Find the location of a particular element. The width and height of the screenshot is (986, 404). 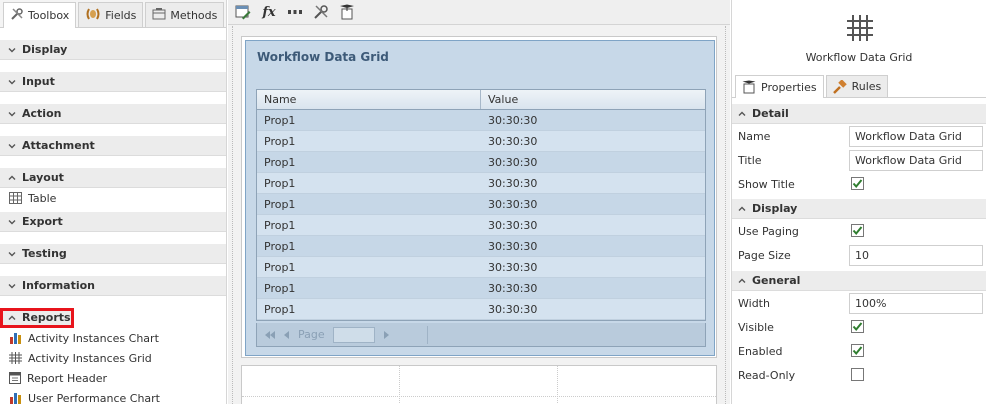

show-title-checkbox is located at coordinates (857, 183).